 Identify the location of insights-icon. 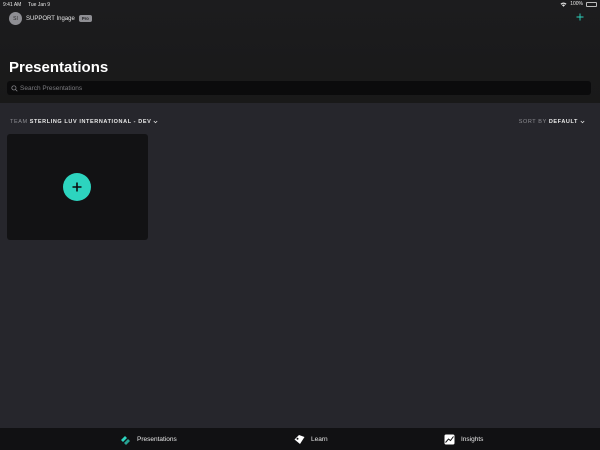
(449, 439).